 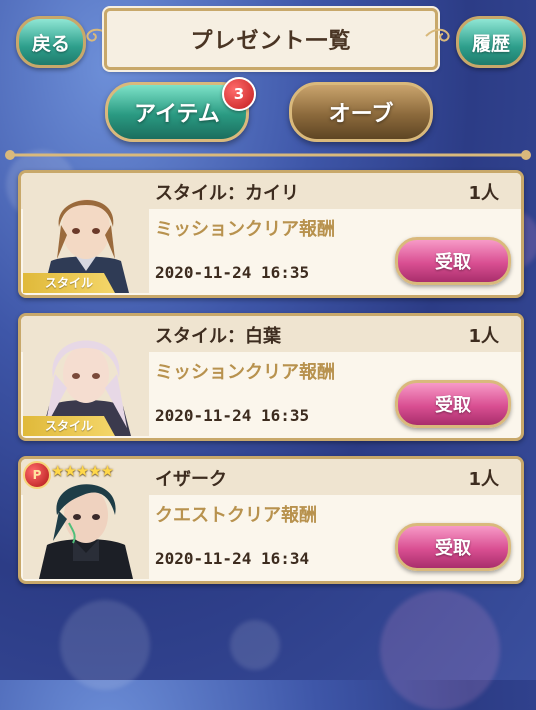 What do you see at coordinates (491, 42) in the screenshot?
I see `history-button: 履歴` at bounding box center [491, 42].